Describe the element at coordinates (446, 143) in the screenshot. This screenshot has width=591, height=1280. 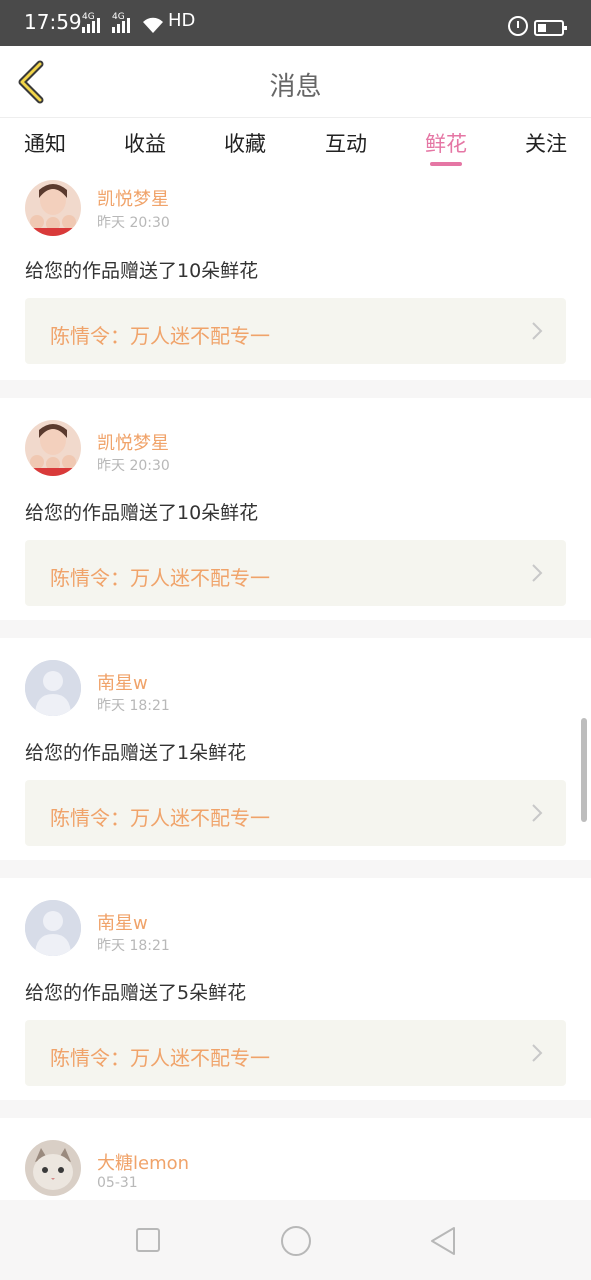
I see `tab-flowers: 鲜花` at that location.